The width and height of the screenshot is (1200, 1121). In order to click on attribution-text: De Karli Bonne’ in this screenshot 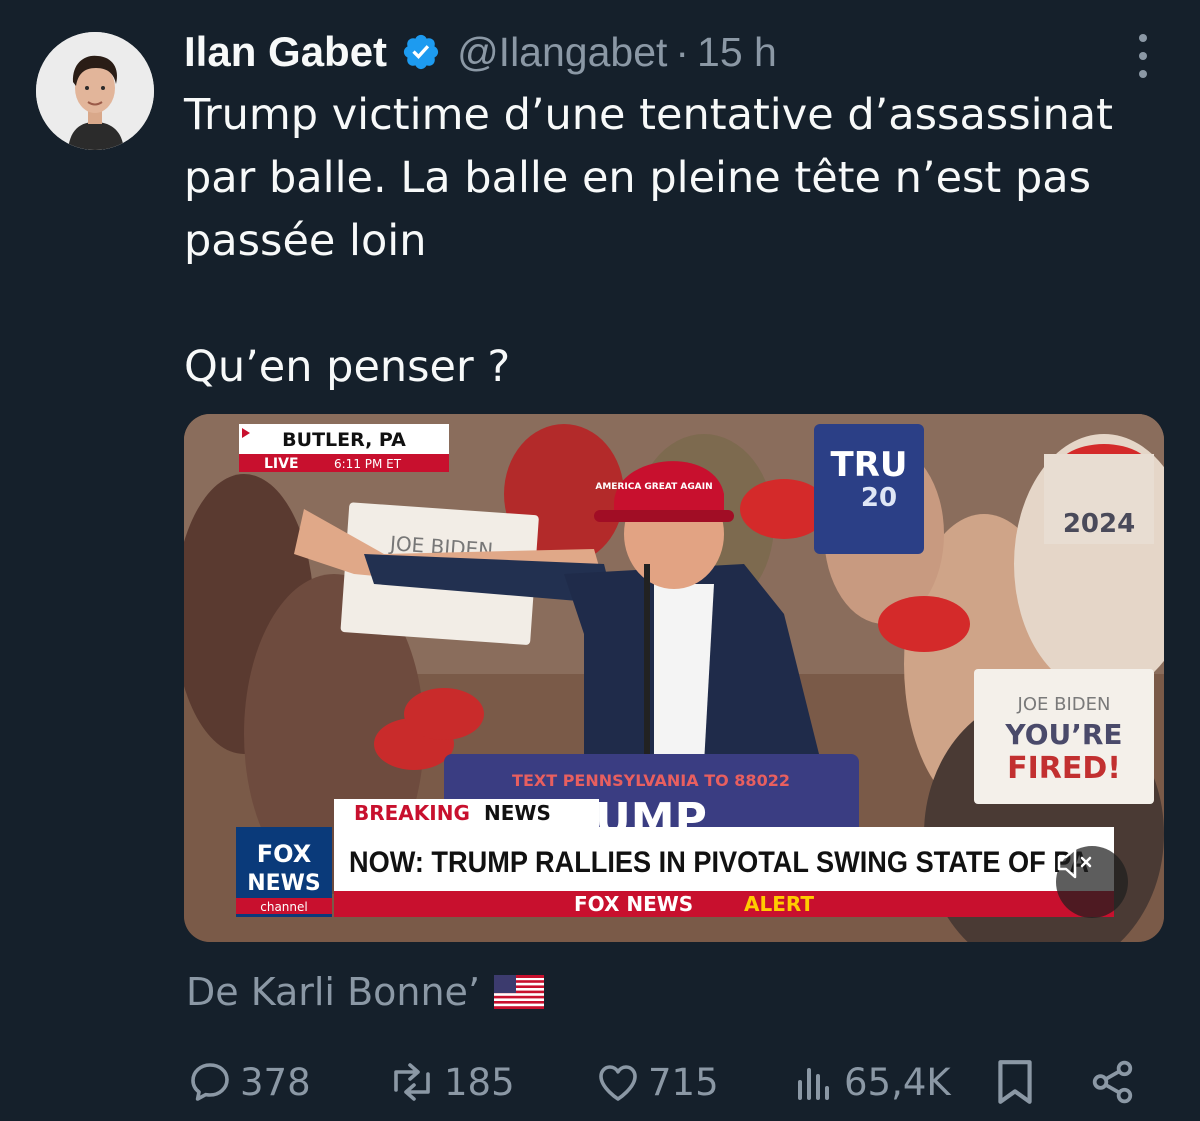, I will do `click(333, 992)`.